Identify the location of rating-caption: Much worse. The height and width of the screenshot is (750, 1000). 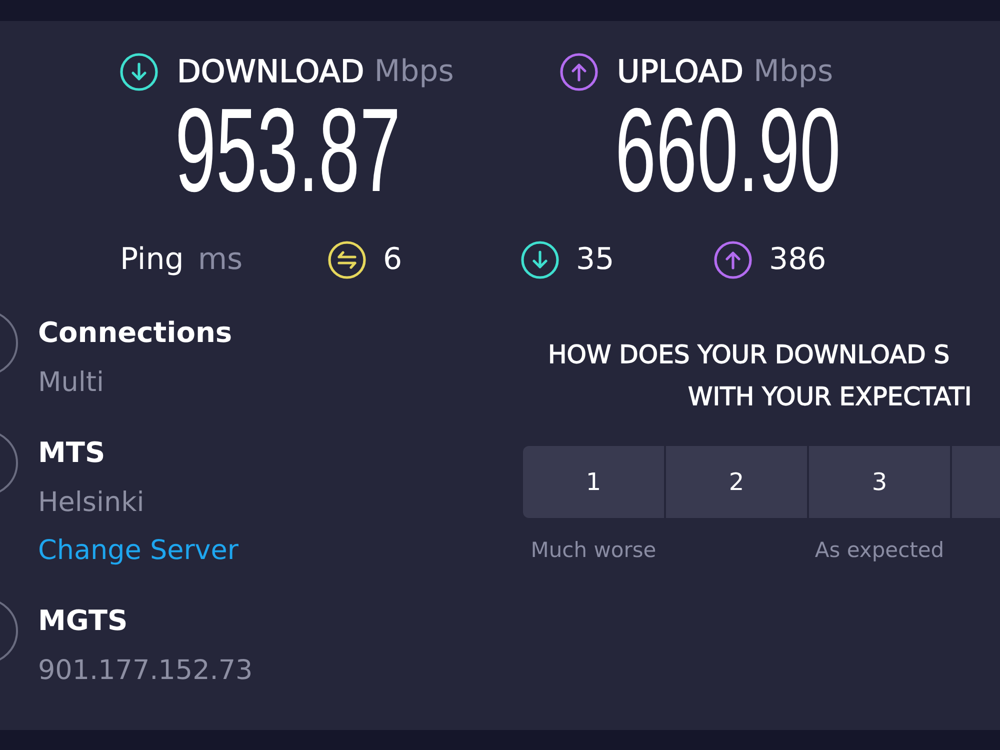
(593, 550).